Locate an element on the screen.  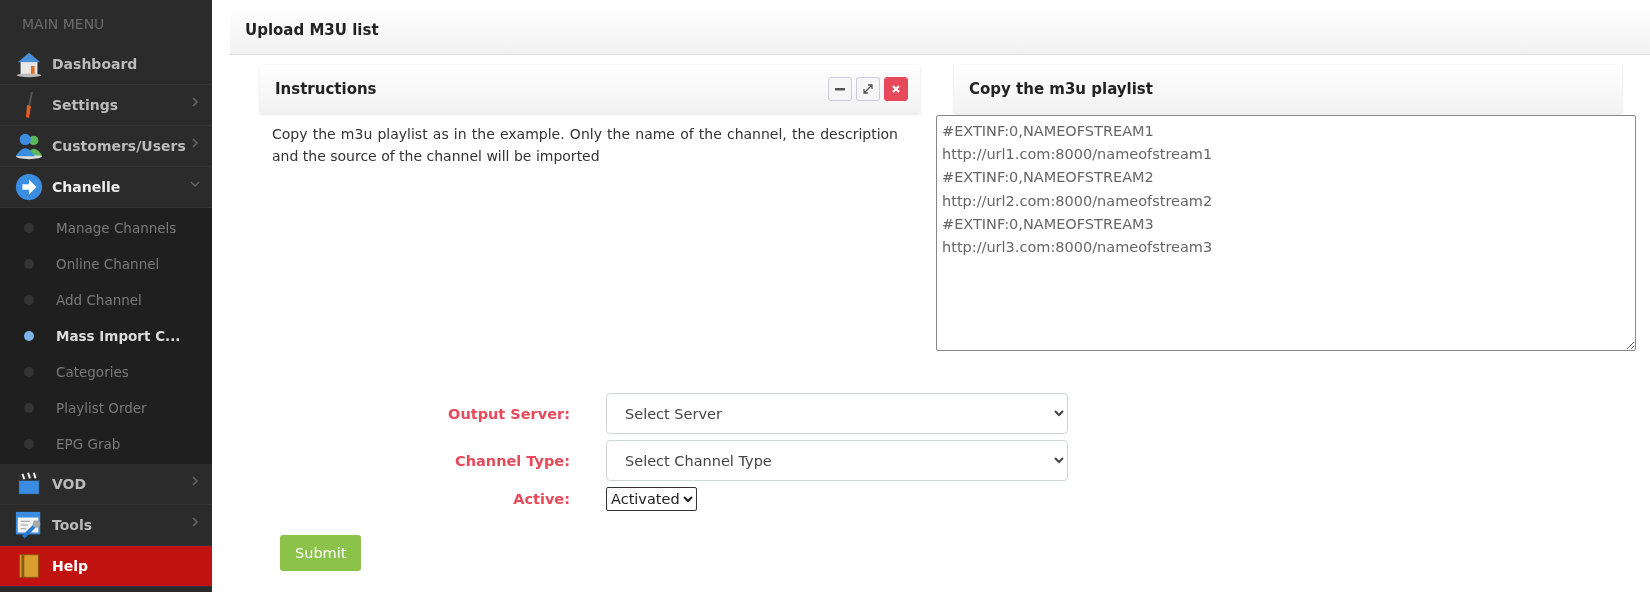
expand-button is located at coordinates (868, 89).